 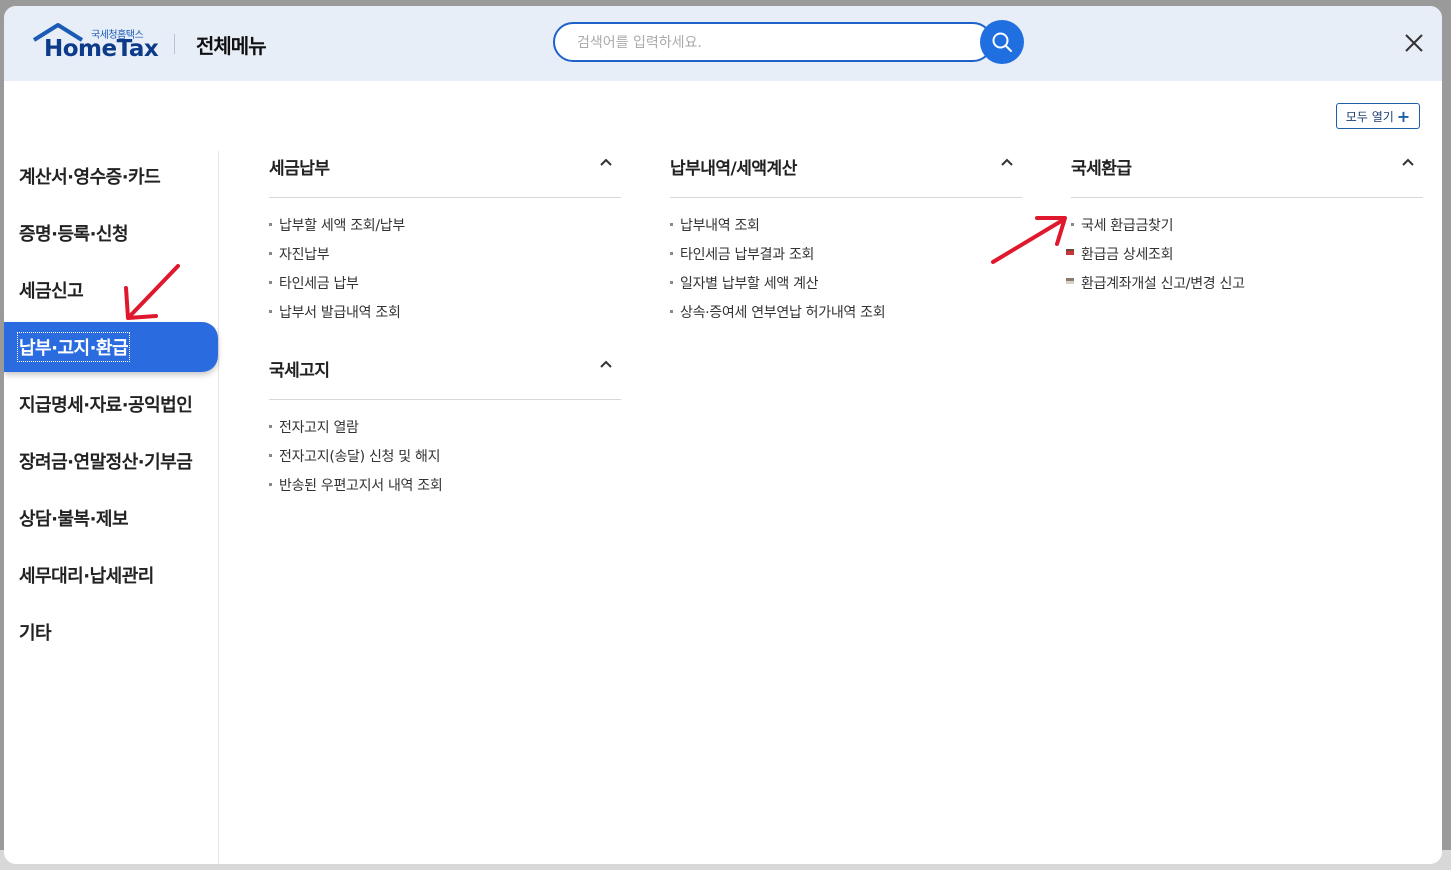 I want to click on header-divider, so click(x=174, y=44).